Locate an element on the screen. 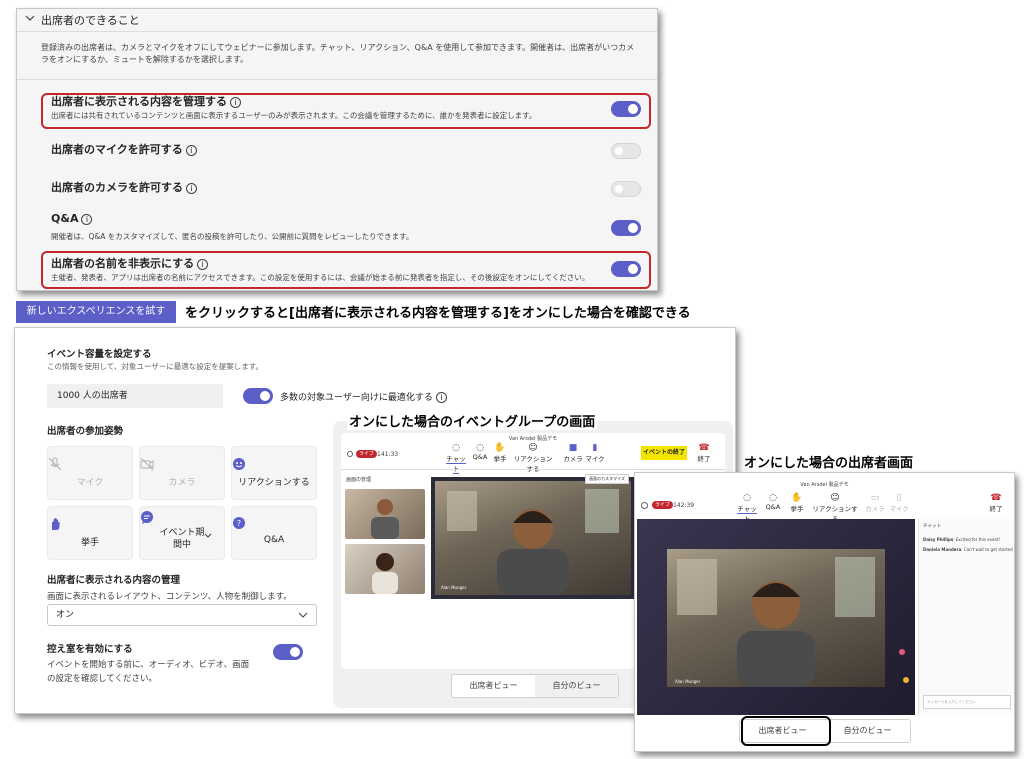 The image size is (1024, 759). banner-caption: をクリックすると[出席者に表示される内容を管理する]をオンにした場合を確認できる is located at coordinates (438, 313).